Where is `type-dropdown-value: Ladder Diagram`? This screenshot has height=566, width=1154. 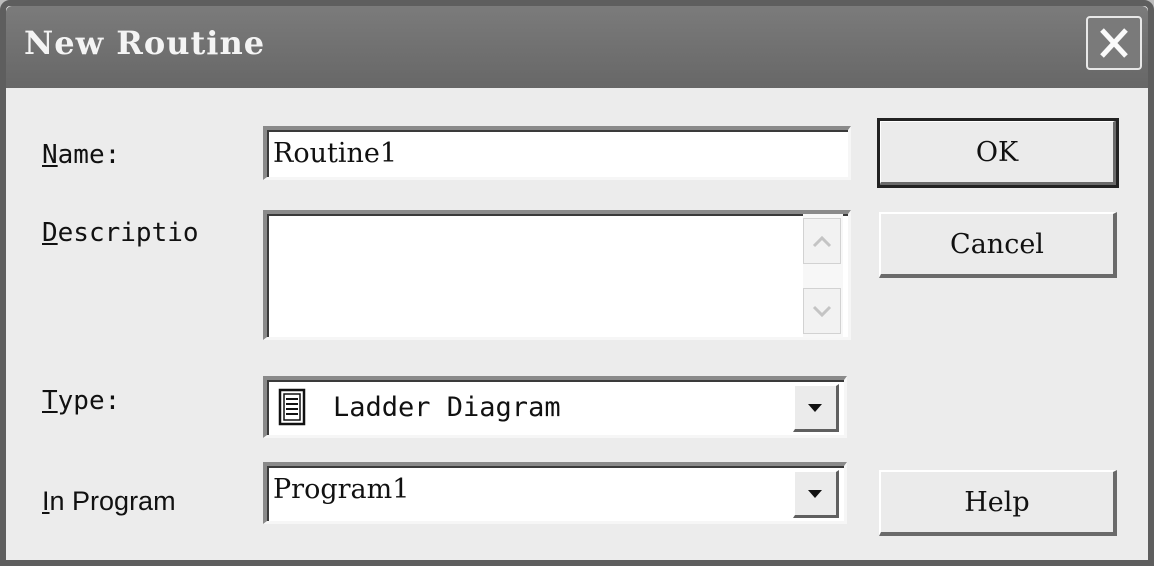 type-dropdown-value: Ladder Diagram is located at coordinates (447, 407).